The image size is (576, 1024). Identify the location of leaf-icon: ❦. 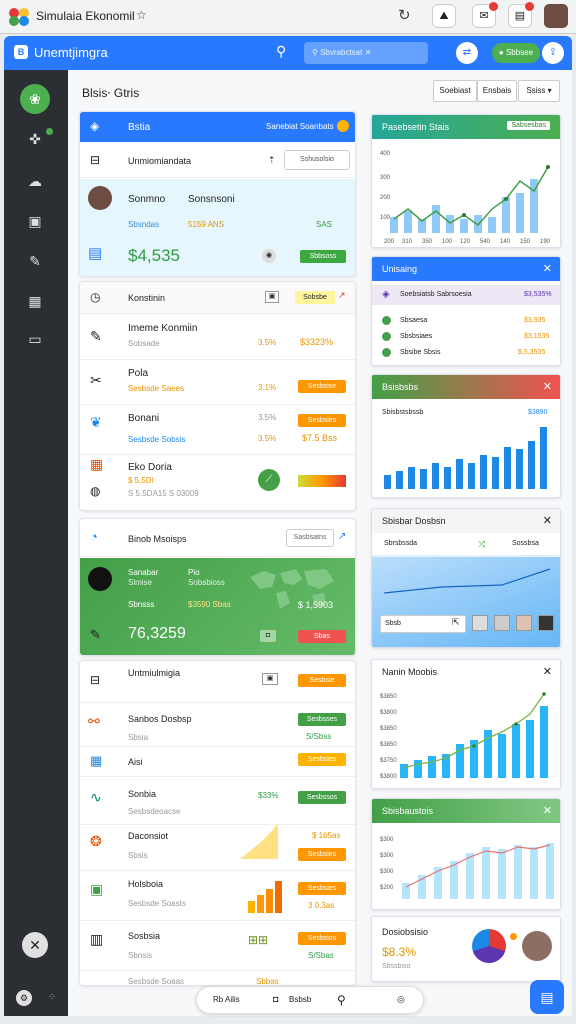
(96, 422).